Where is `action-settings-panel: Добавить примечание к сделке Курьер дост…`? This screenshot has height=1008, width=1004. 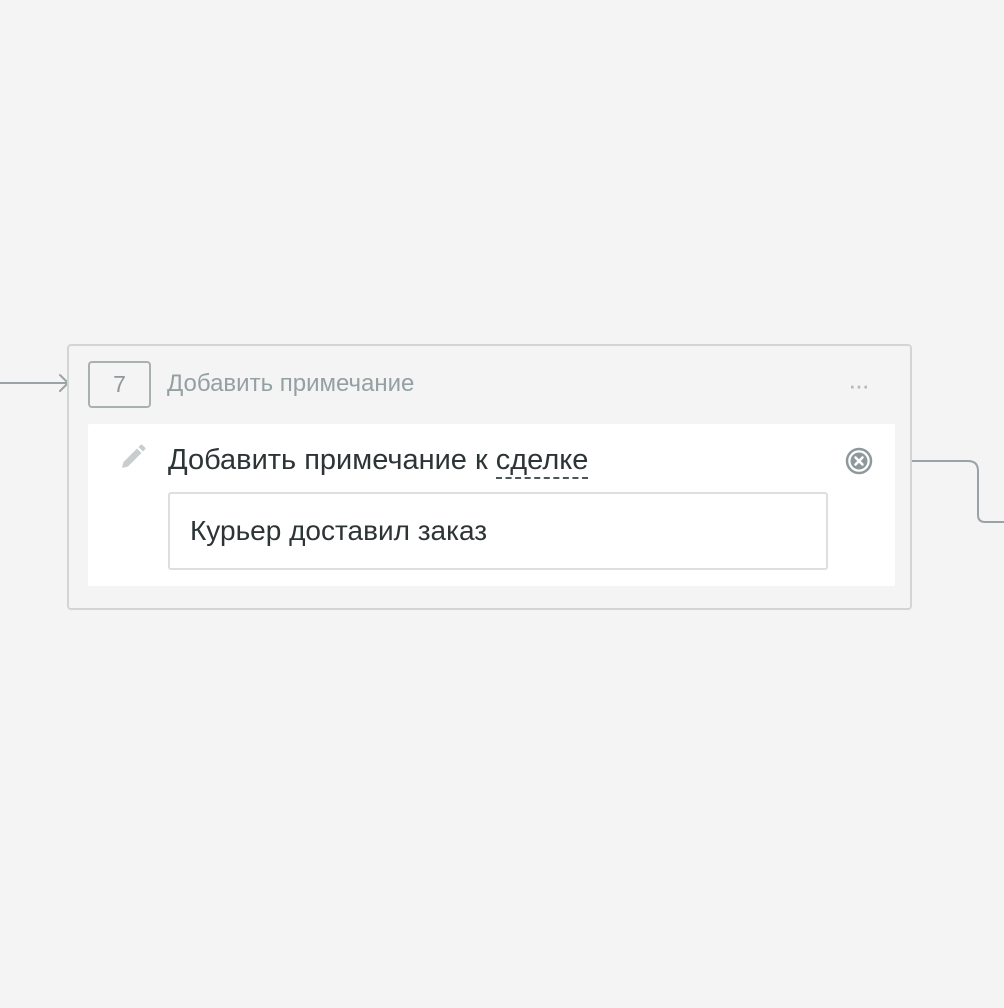 action-settings-panel: Добавить примечание к сделке Курьер дост… is located at coordinates (491, 505).